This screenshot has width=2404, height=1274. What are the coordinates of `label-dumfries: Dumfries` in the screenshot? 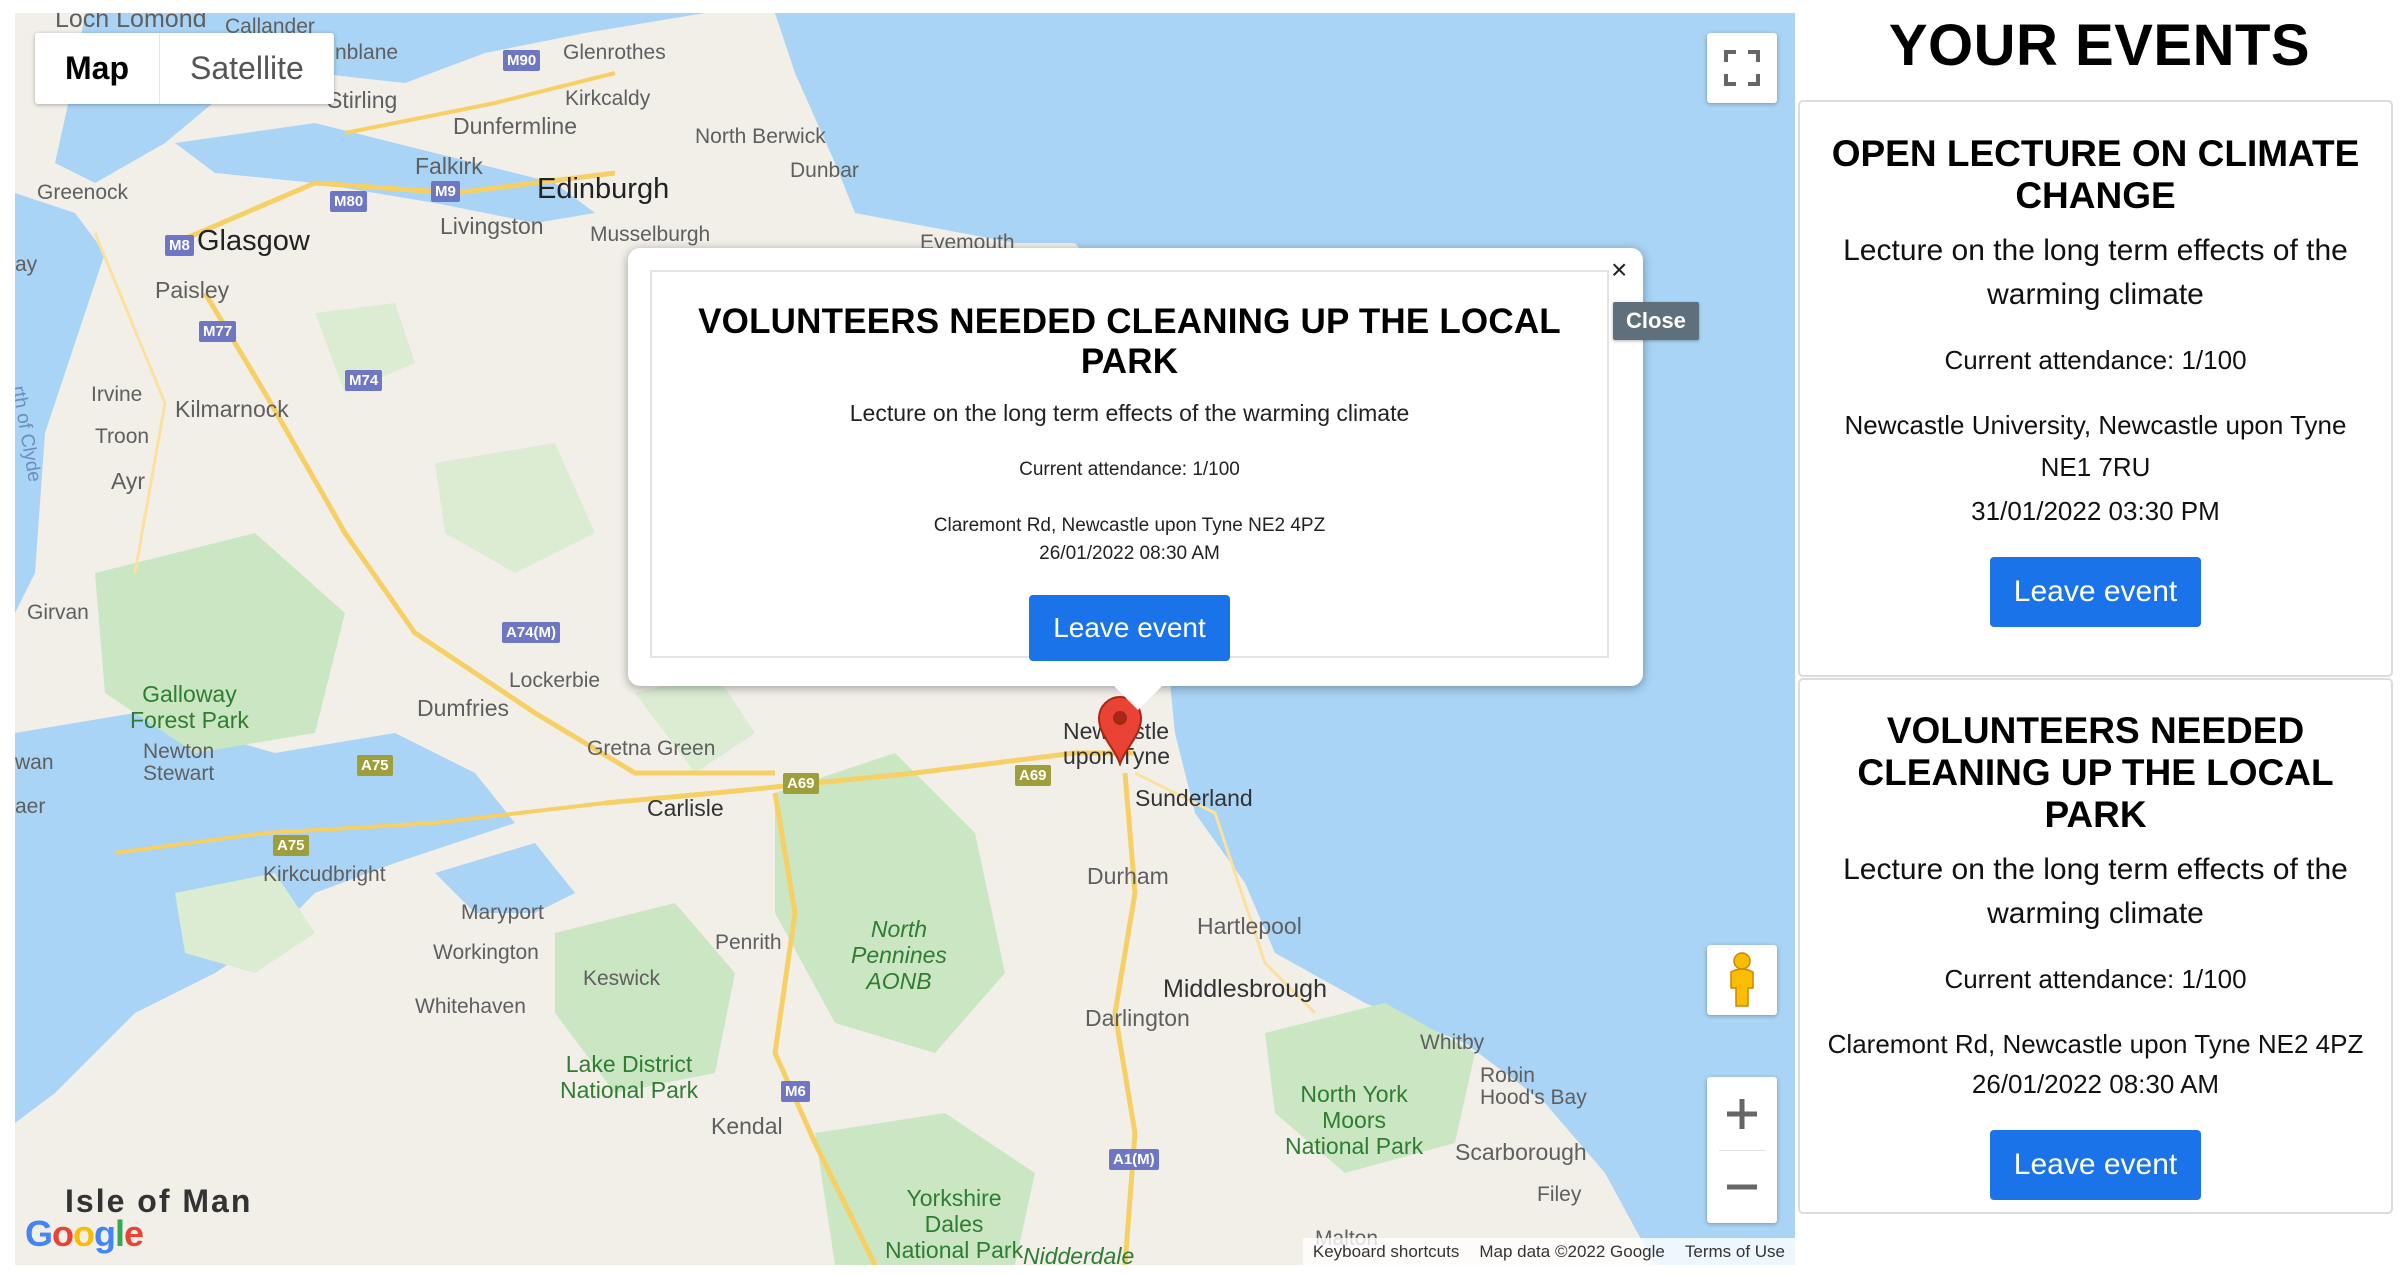 It's located at (463, 708).